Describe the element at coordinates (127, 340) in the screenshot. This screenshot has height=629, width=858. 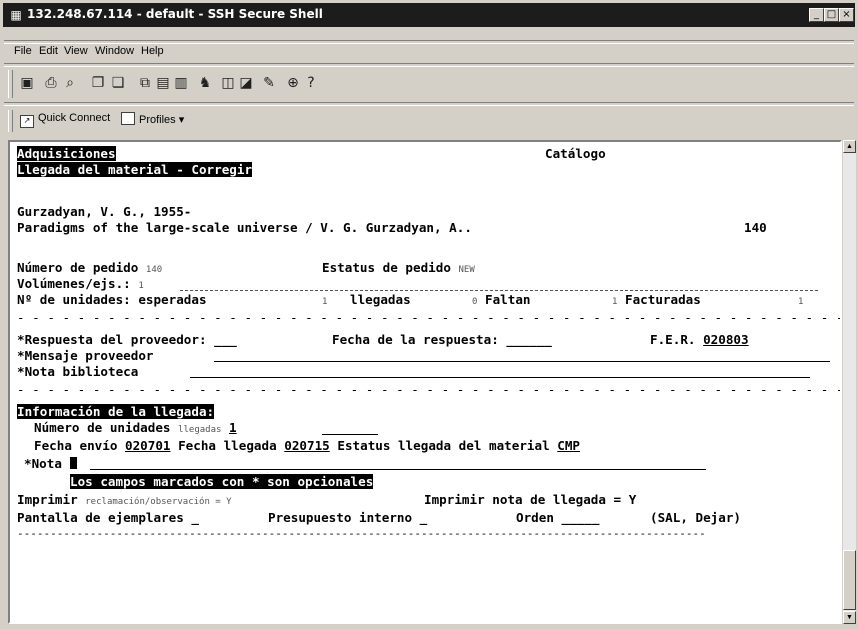
I see `provider-response-field: *Respuesta del proveedor: ___` at that location.